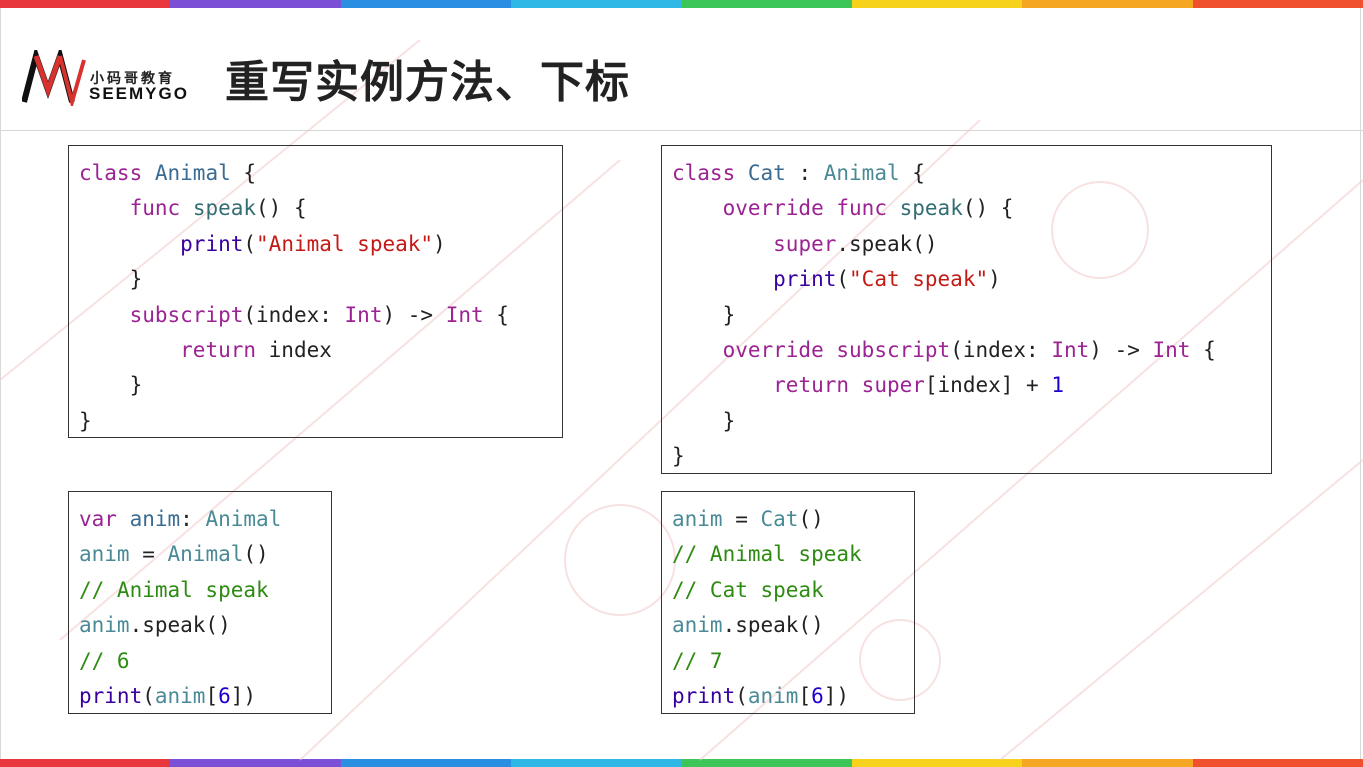 The width and height of the screenshot is (1363, 767). What do you see at coordinates (919, 279) in the screenshot?
I see `code-token: "Cat speak"` at bounding box center [919, 279].